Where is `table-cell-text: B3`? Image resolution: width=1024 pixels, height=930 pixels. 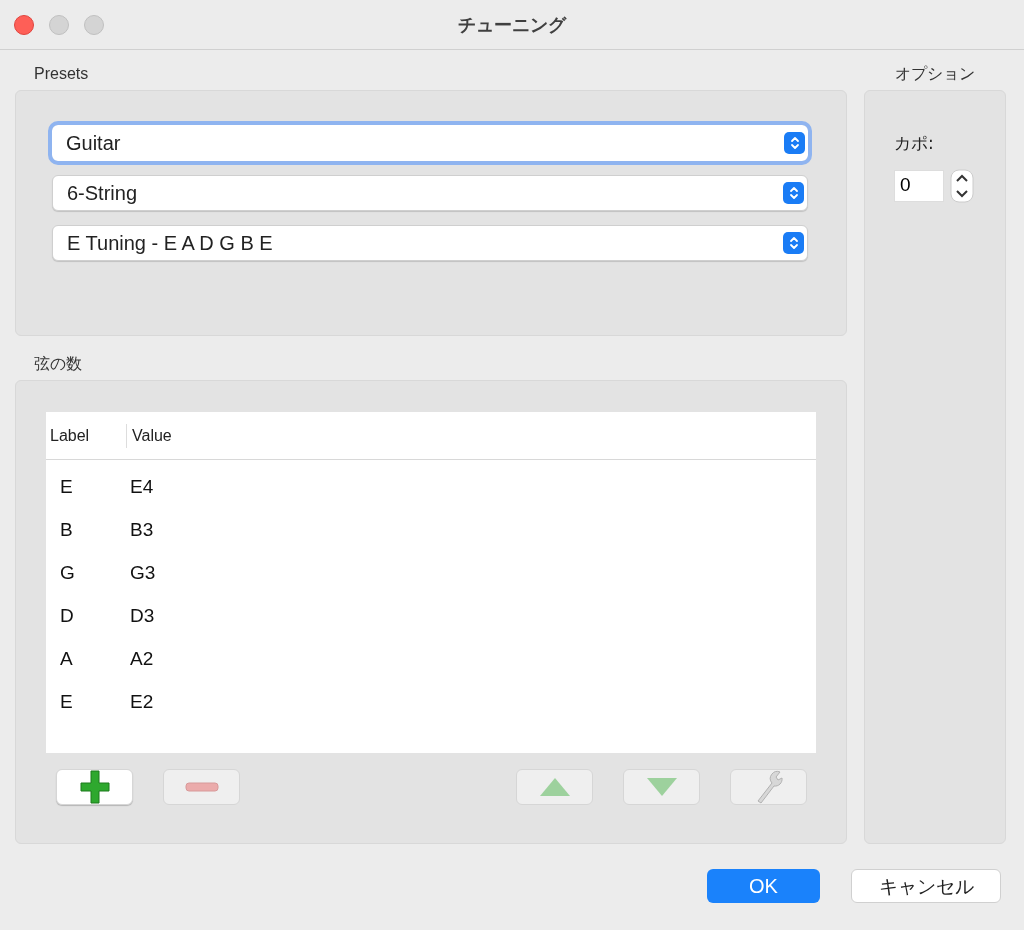 table-cell-text: B3 is located at coordinates (141, 530).